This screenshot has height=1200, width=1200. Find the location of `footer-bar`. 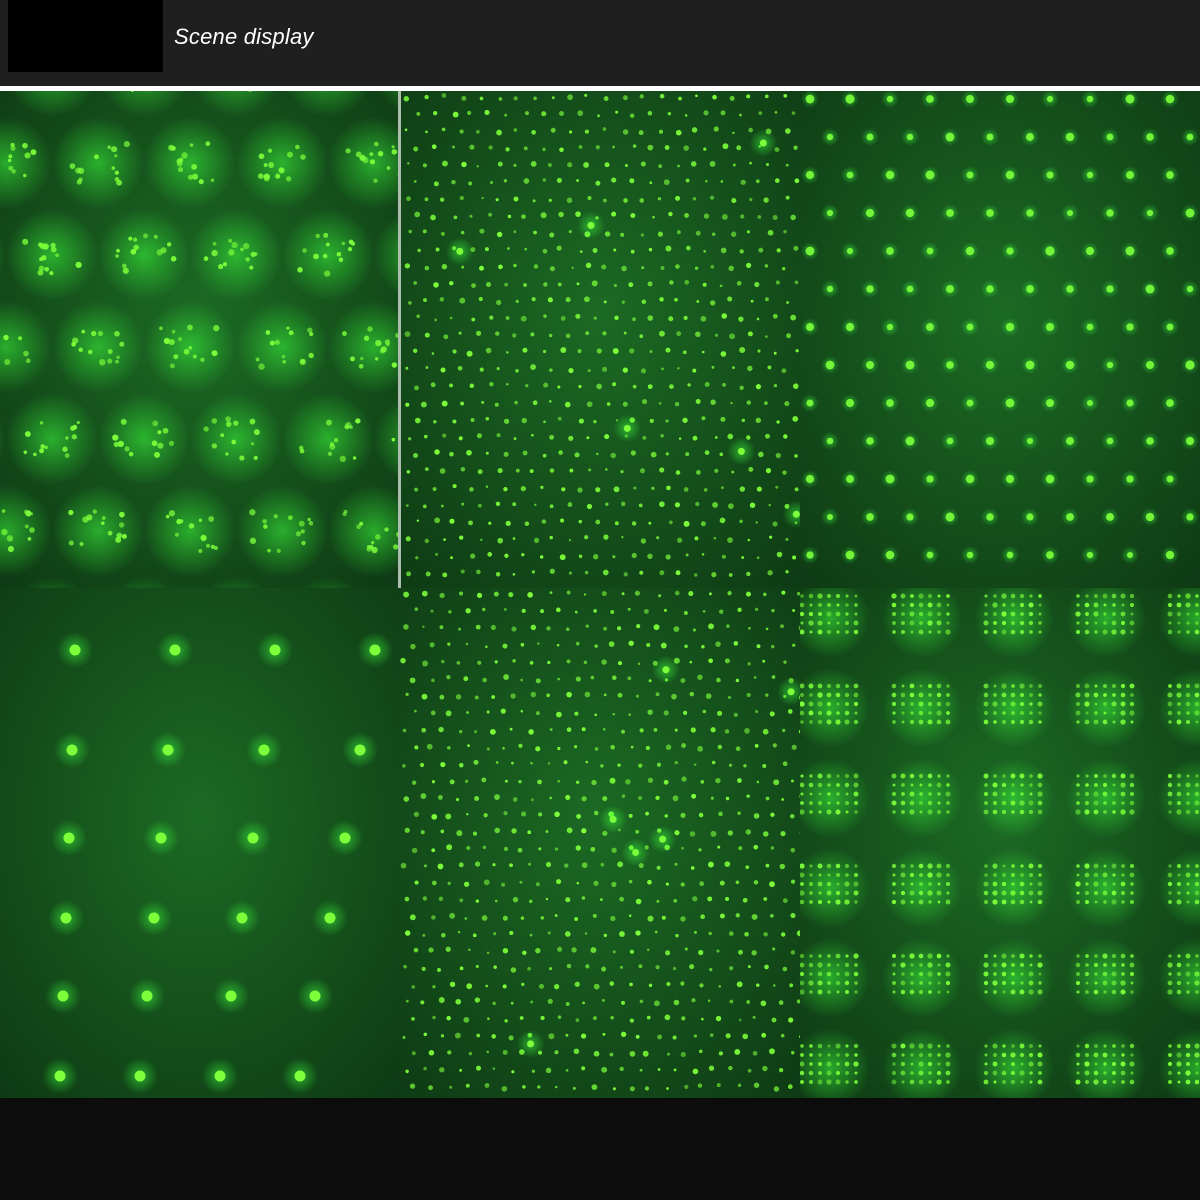

footer-bar is located at coordinates (600, 1149).